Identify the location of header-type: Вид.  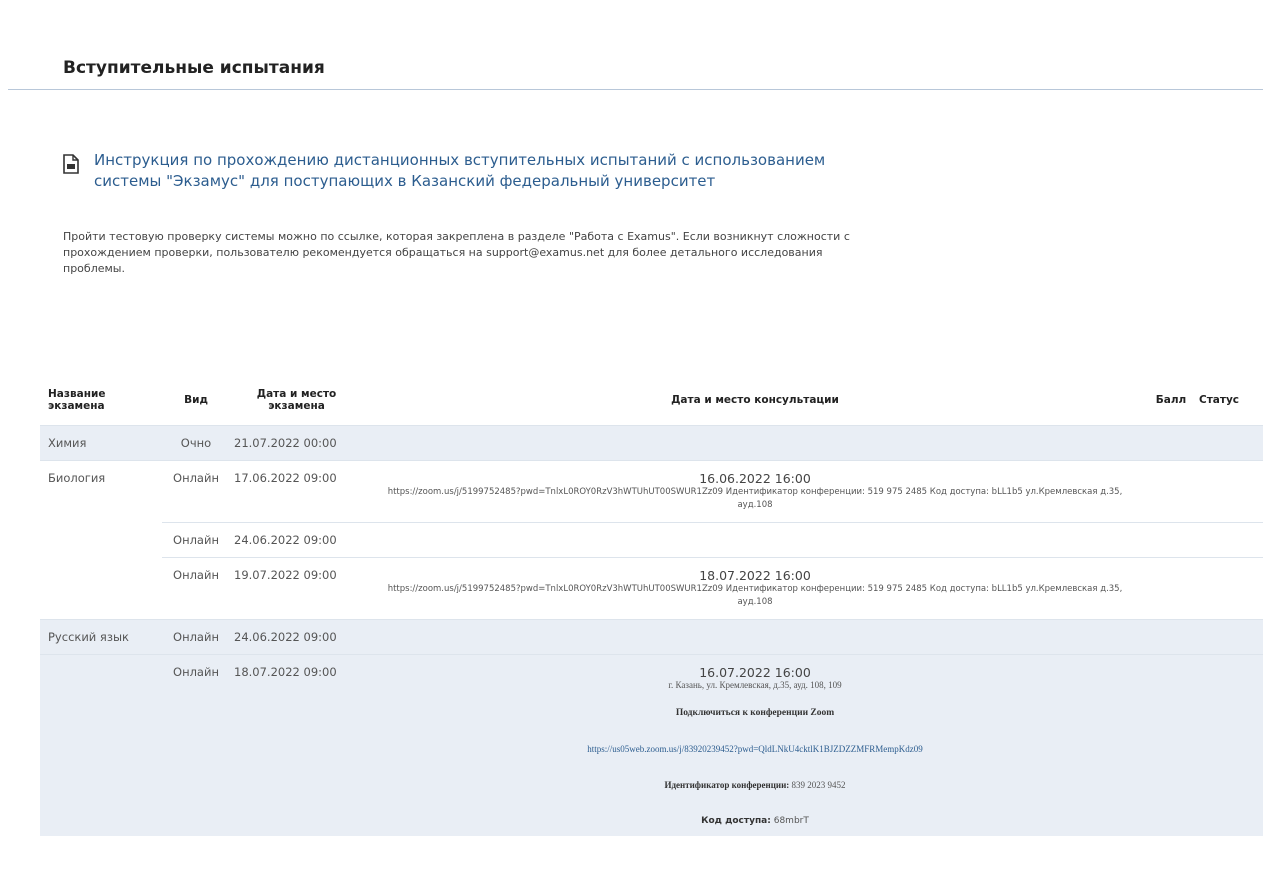
(196, 400).